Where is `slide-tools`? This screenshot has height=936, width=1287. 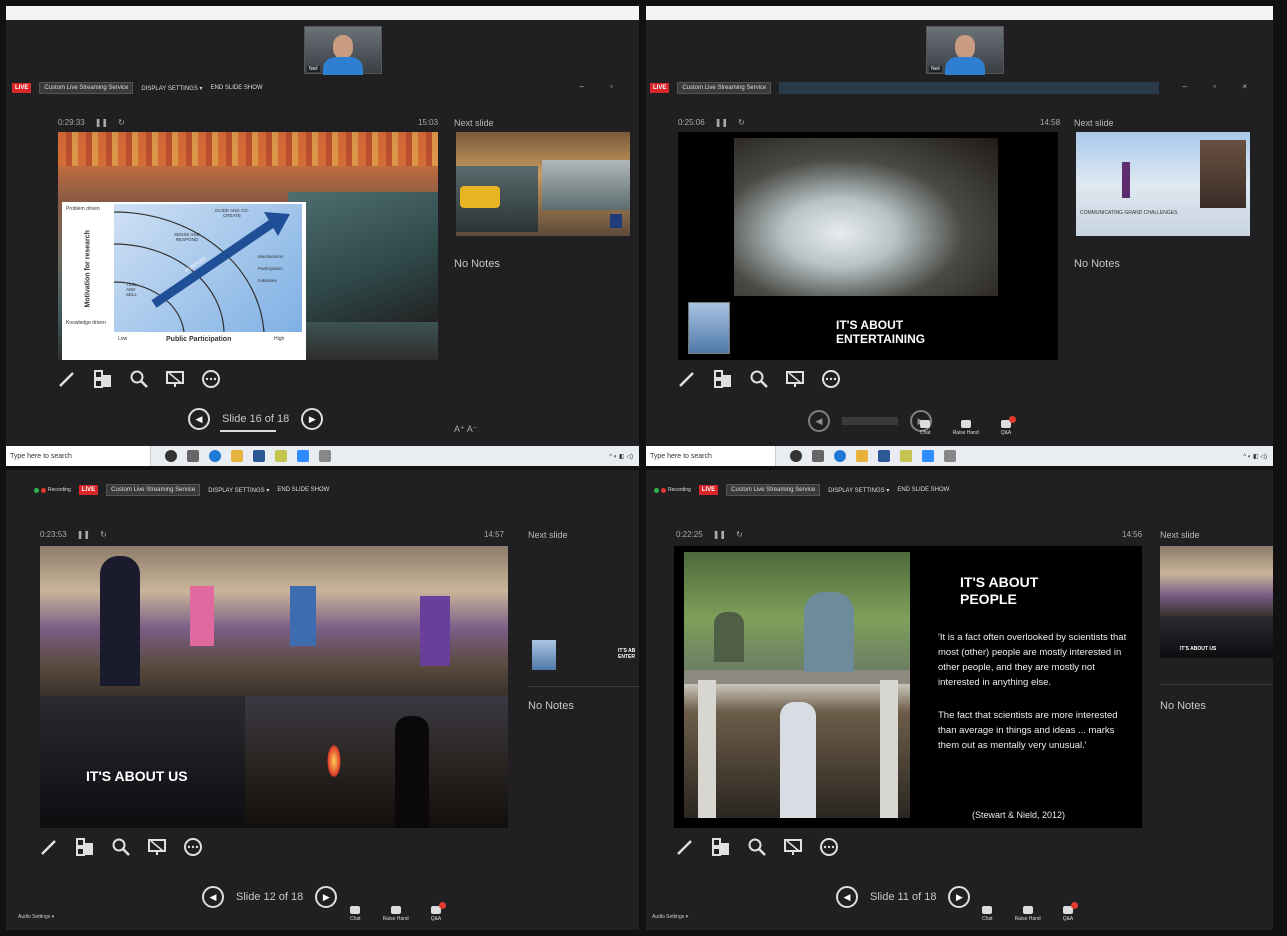 slide-tools is located at coordinates (757, 847).